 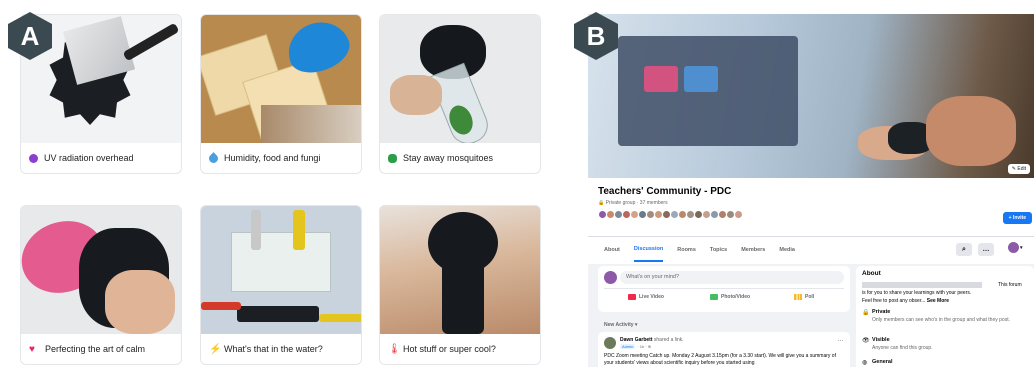 I want to click on live-video-label: Live Video, so click(x=651, y=297).